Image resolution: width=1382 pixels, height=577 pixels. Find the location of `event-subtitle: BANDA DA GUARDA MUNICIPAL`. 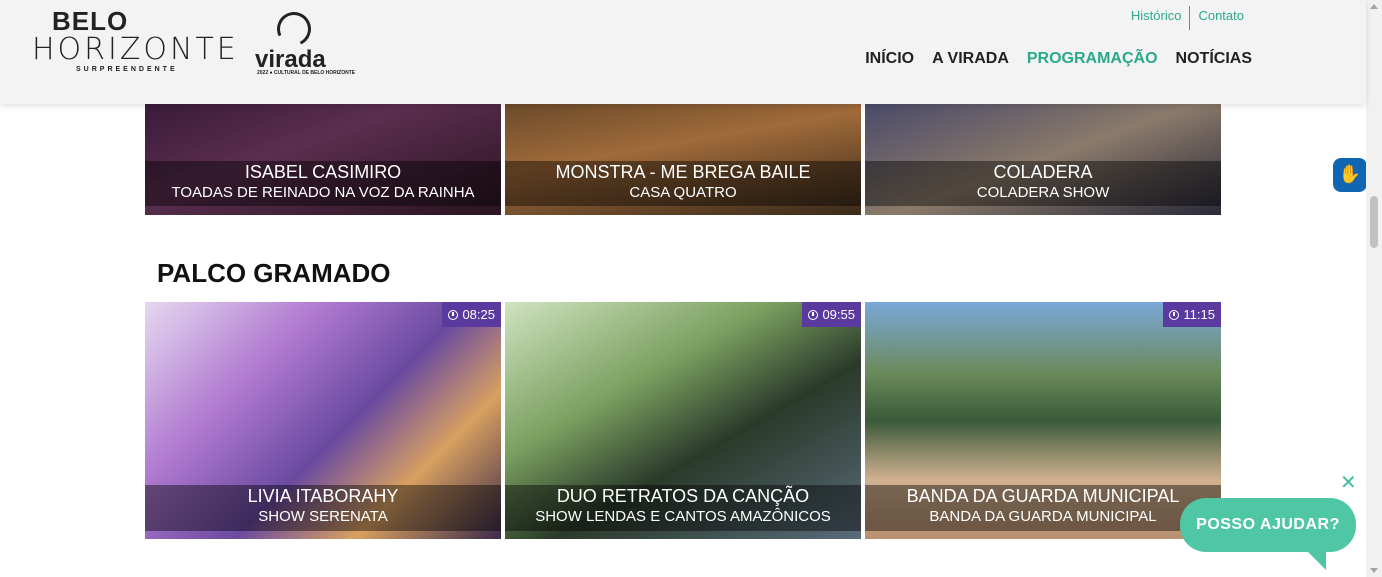

event-subtitle: BANDA DA GUARDA MUNICIPAL is located at coordinates (1043, 516).